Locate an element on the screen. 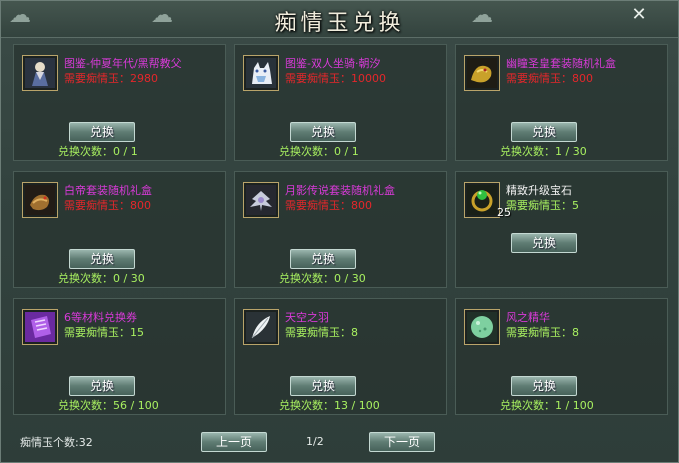 Image resolution: width=679 pixels, height=463 pixels. white-feather-icon is located at coordinates (261, 327).